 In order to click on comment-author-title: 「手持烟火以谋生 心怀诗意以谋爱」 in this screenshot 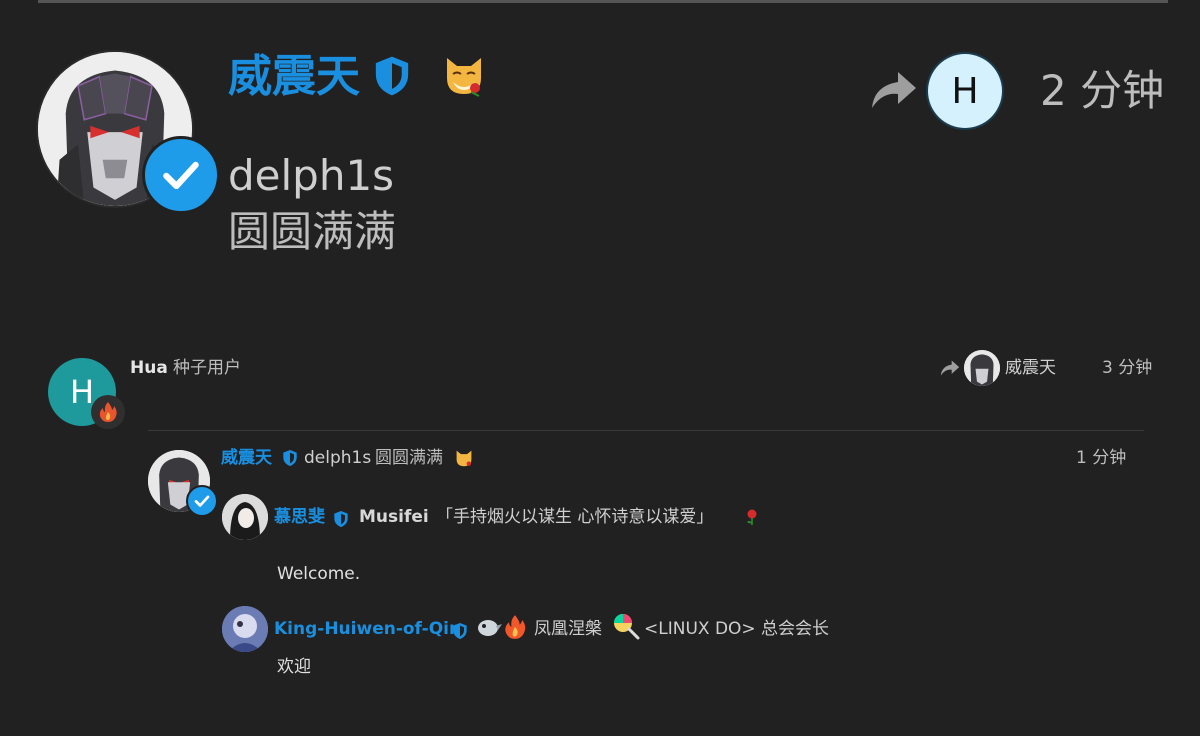, I will do `click(575, 517)`.